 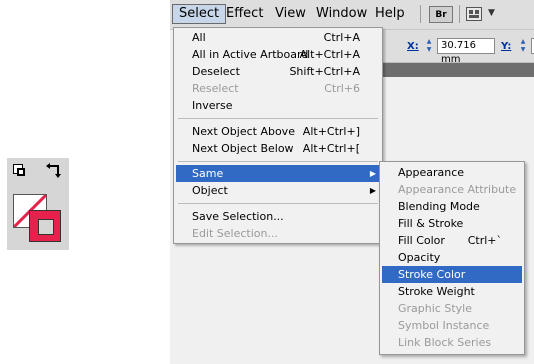 I want to click on menu-help: Help, so click(x=390, y=14).